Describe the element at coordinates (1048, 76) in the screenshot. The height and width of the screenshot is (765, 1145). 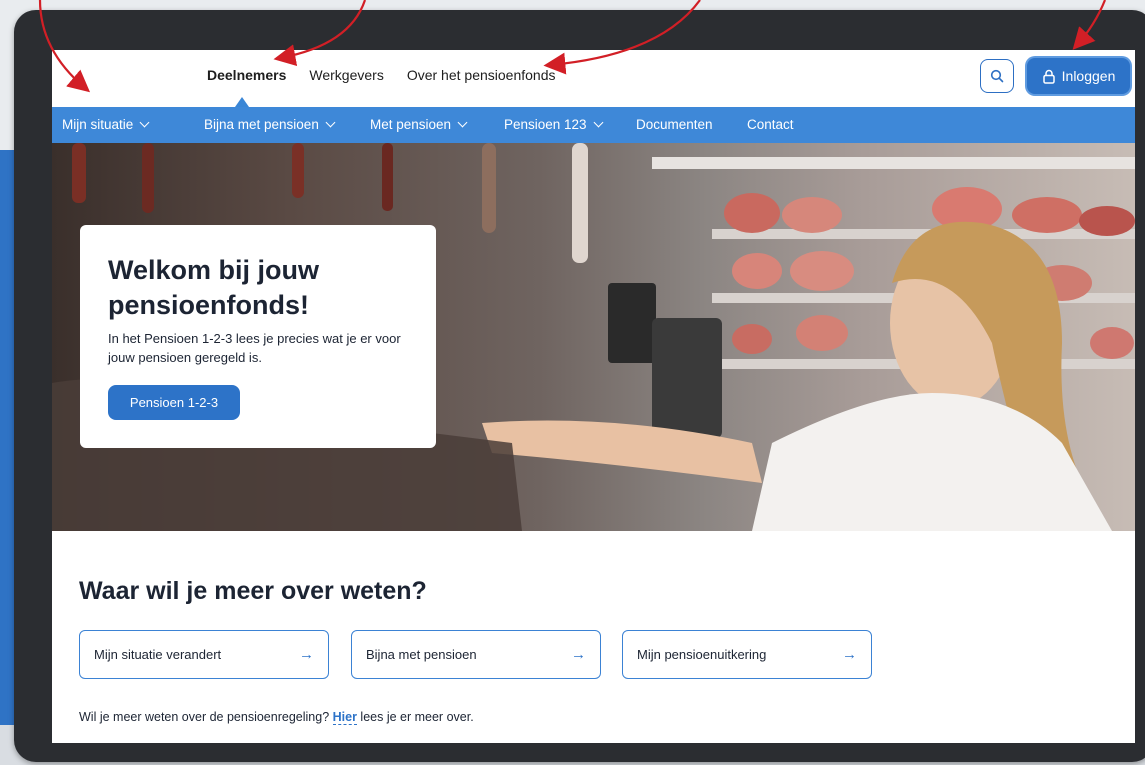
I see `lock-icon` at that location.